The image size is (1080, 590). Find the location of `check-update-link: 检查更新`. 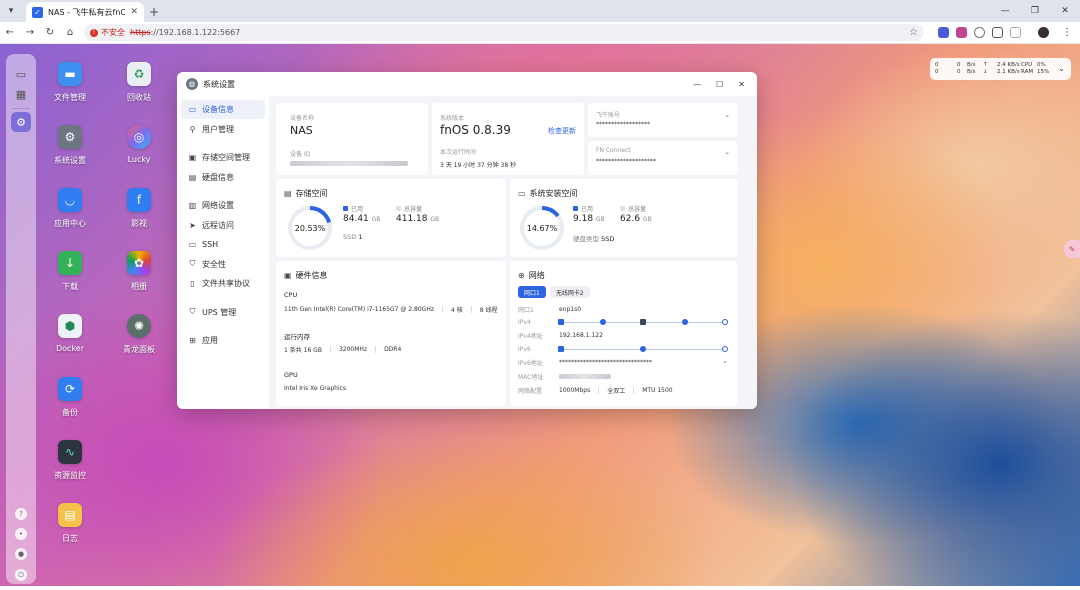

check-update-link: 检查更新 is located at coordinates (562, 131).